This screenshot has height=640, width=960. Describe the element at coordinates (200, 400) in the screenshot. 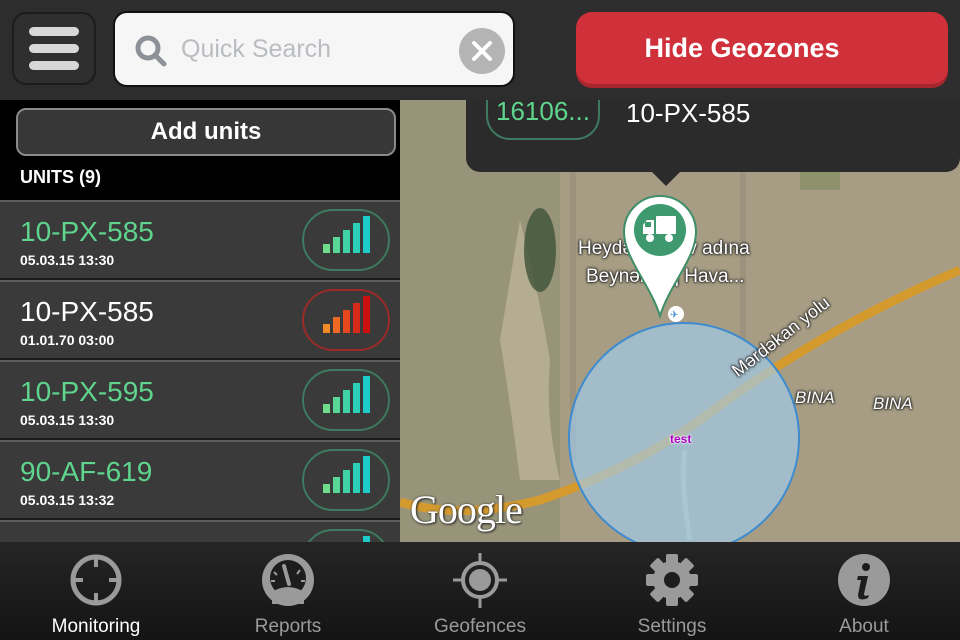

I see `unit-row: 10-PX-595 05.03.15 13:30` at that location.